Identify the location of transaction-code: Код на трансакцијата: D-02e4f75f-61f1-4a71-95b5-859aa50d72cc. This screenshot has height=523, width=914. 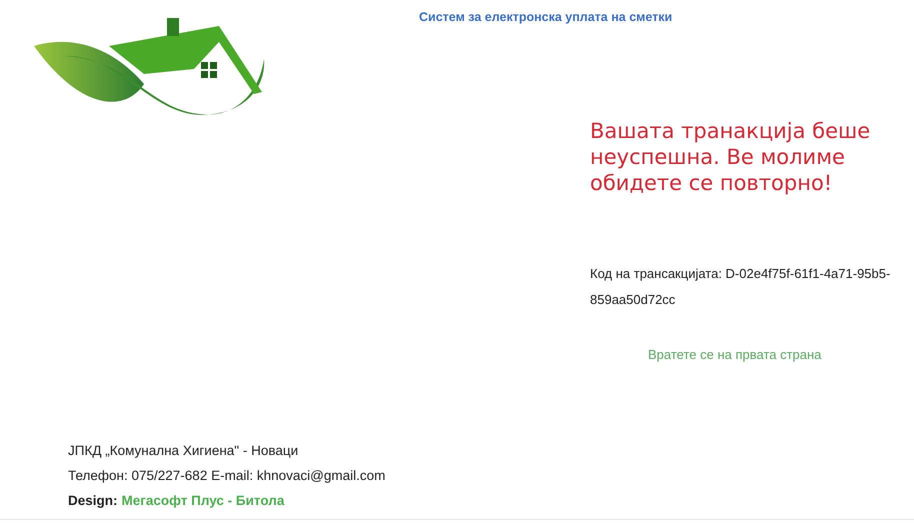
(741, 287).